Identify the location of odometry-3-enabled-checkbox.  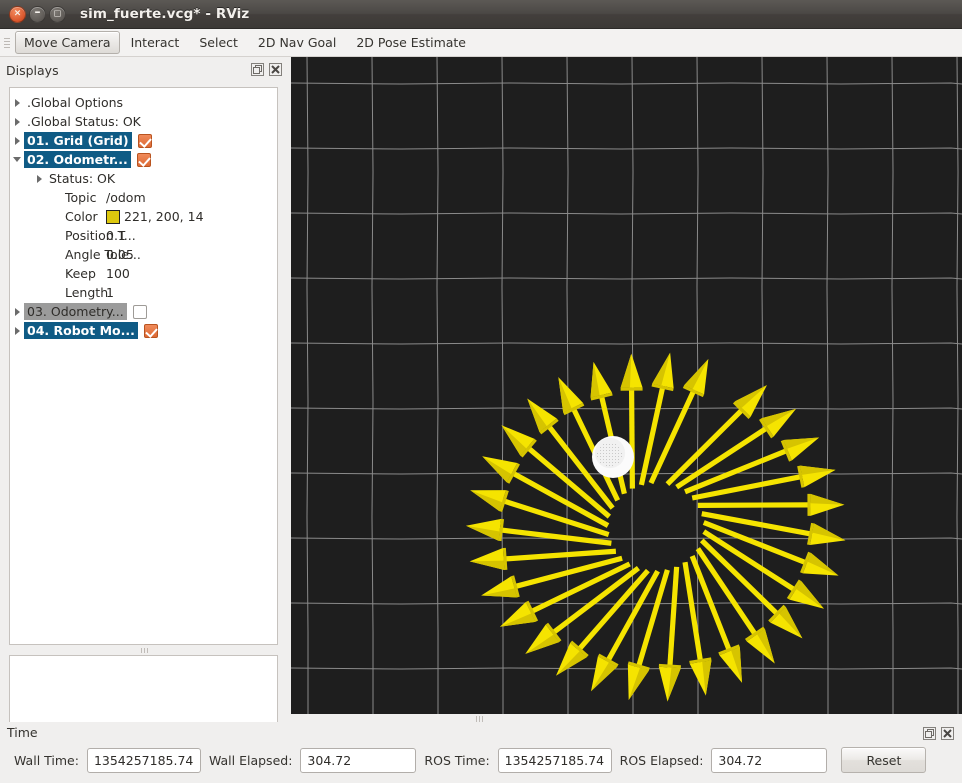
(139, 311).